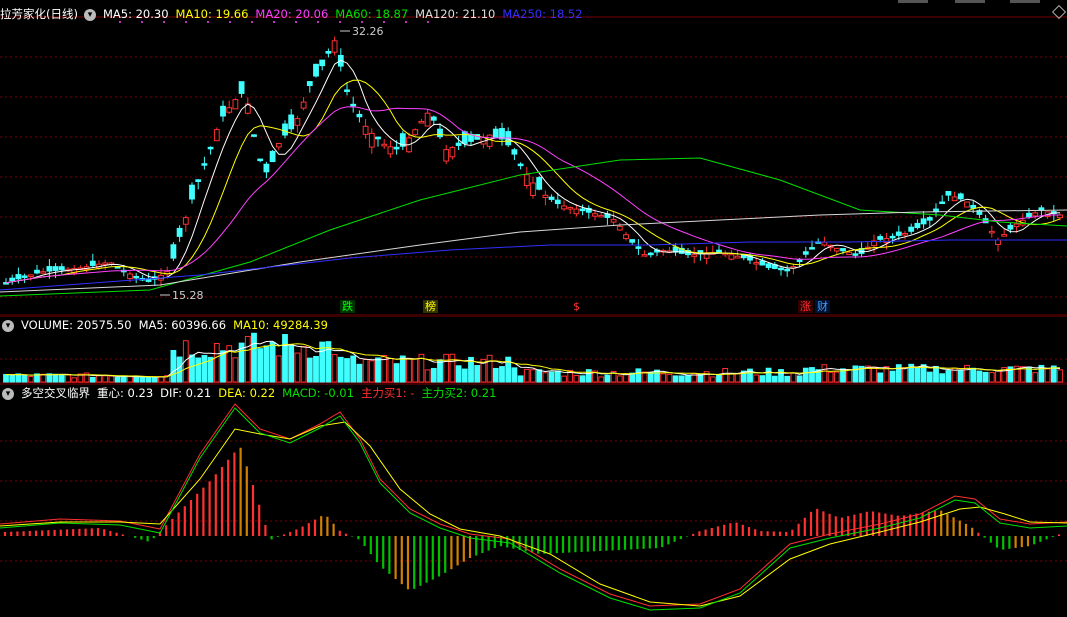  What do you see at coordinates (387, 393) in the screenshot?
I see `indicator-label: 主力买1: -` at bounding box center [387, 393].